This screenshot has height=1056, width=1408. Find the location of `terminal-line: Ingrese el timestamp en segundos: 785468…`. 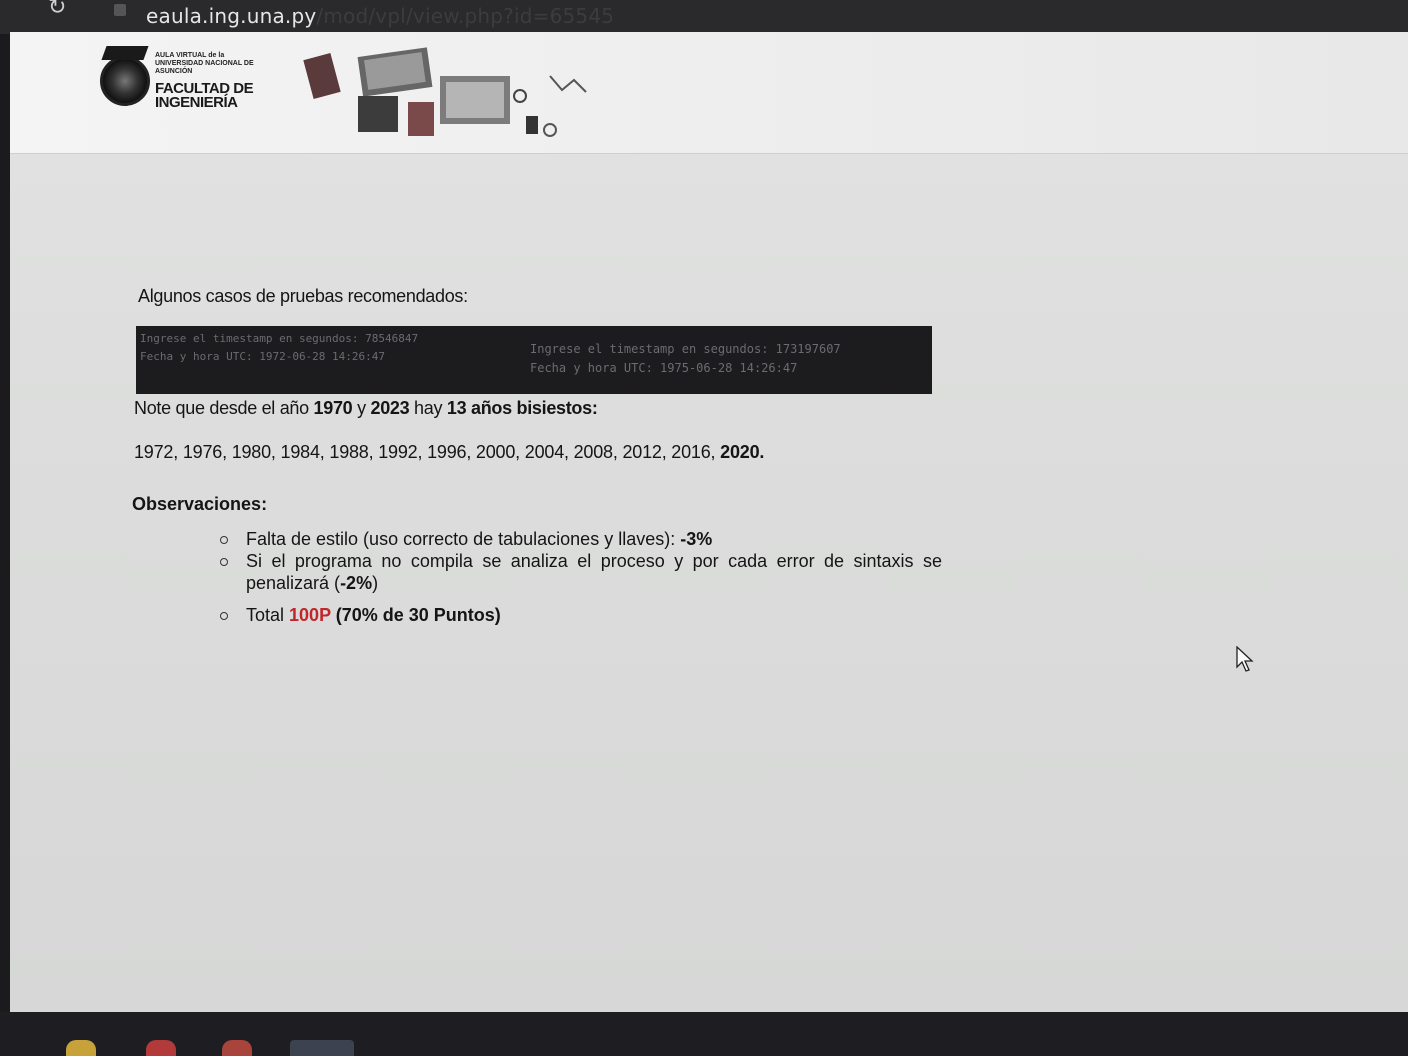

terminal-line: Ingrese el timestamp en segundos: 785468… is located at coordinates (279, 338).